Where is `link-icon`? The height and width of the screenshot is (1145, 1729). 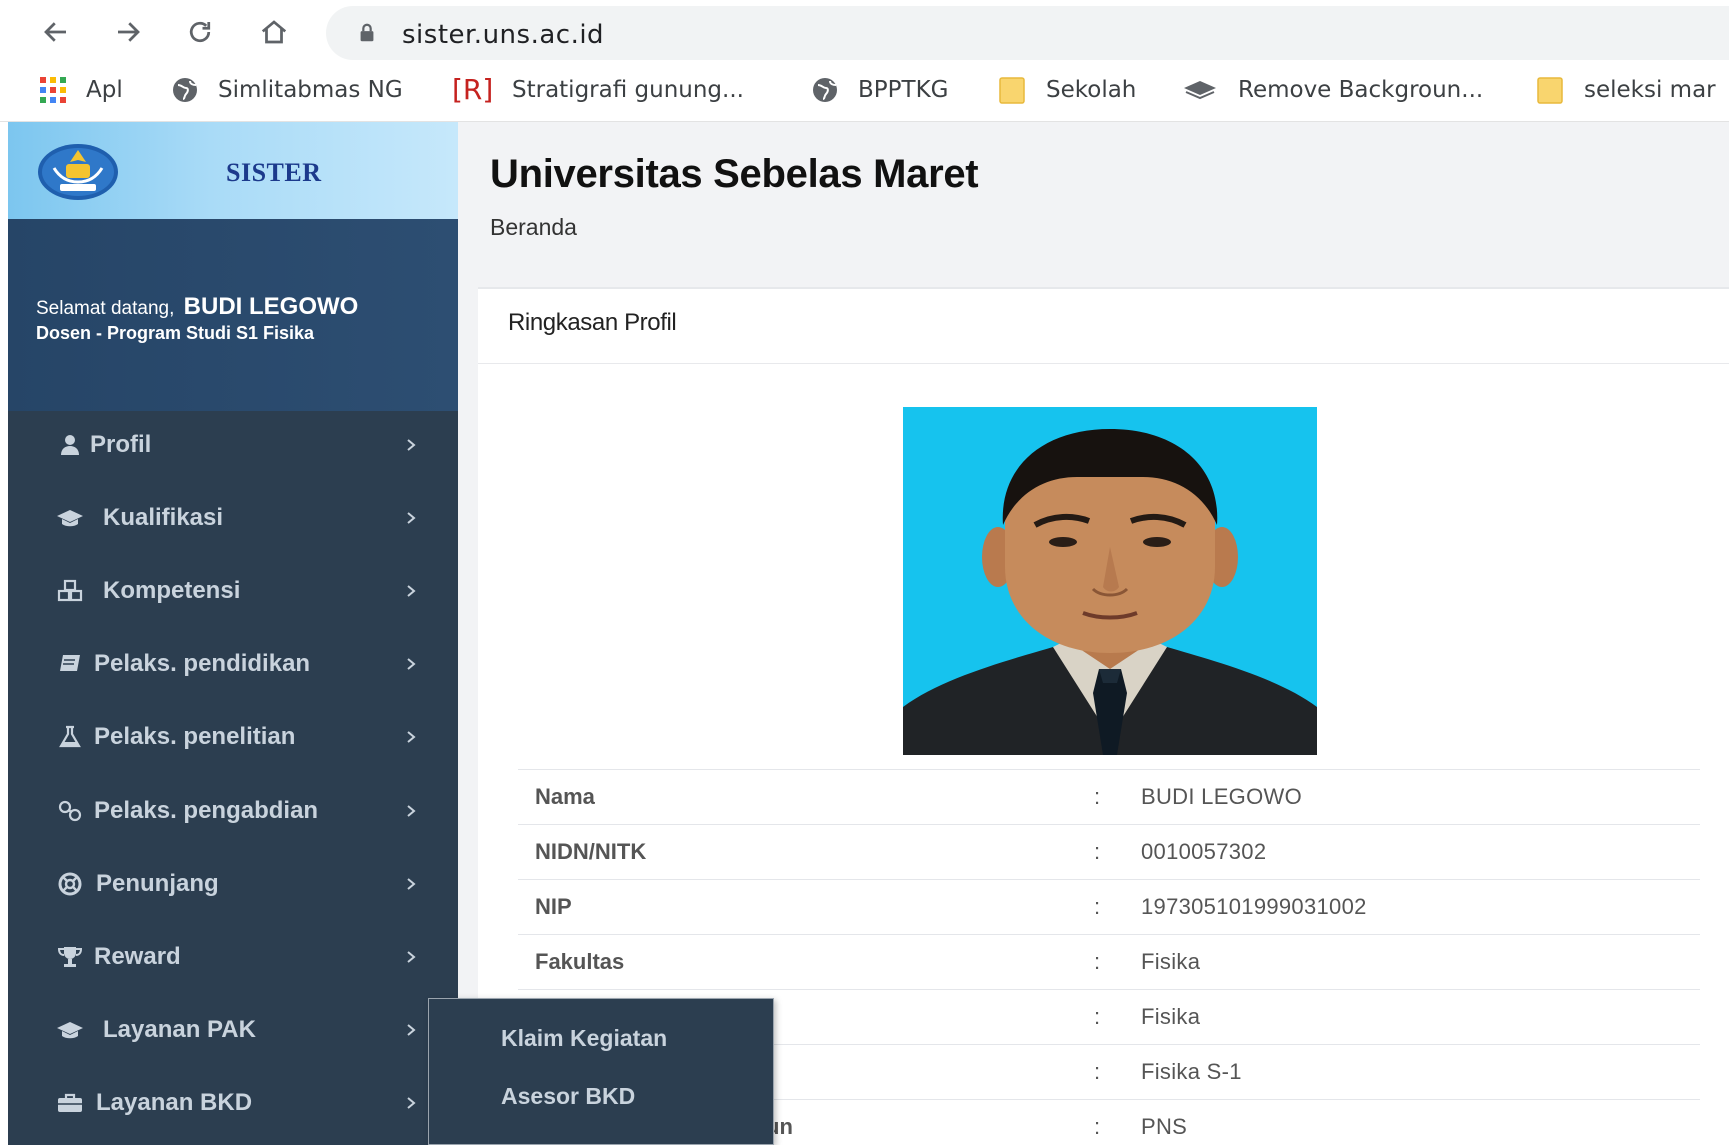 link-icon is located at coordinates (70, 811).